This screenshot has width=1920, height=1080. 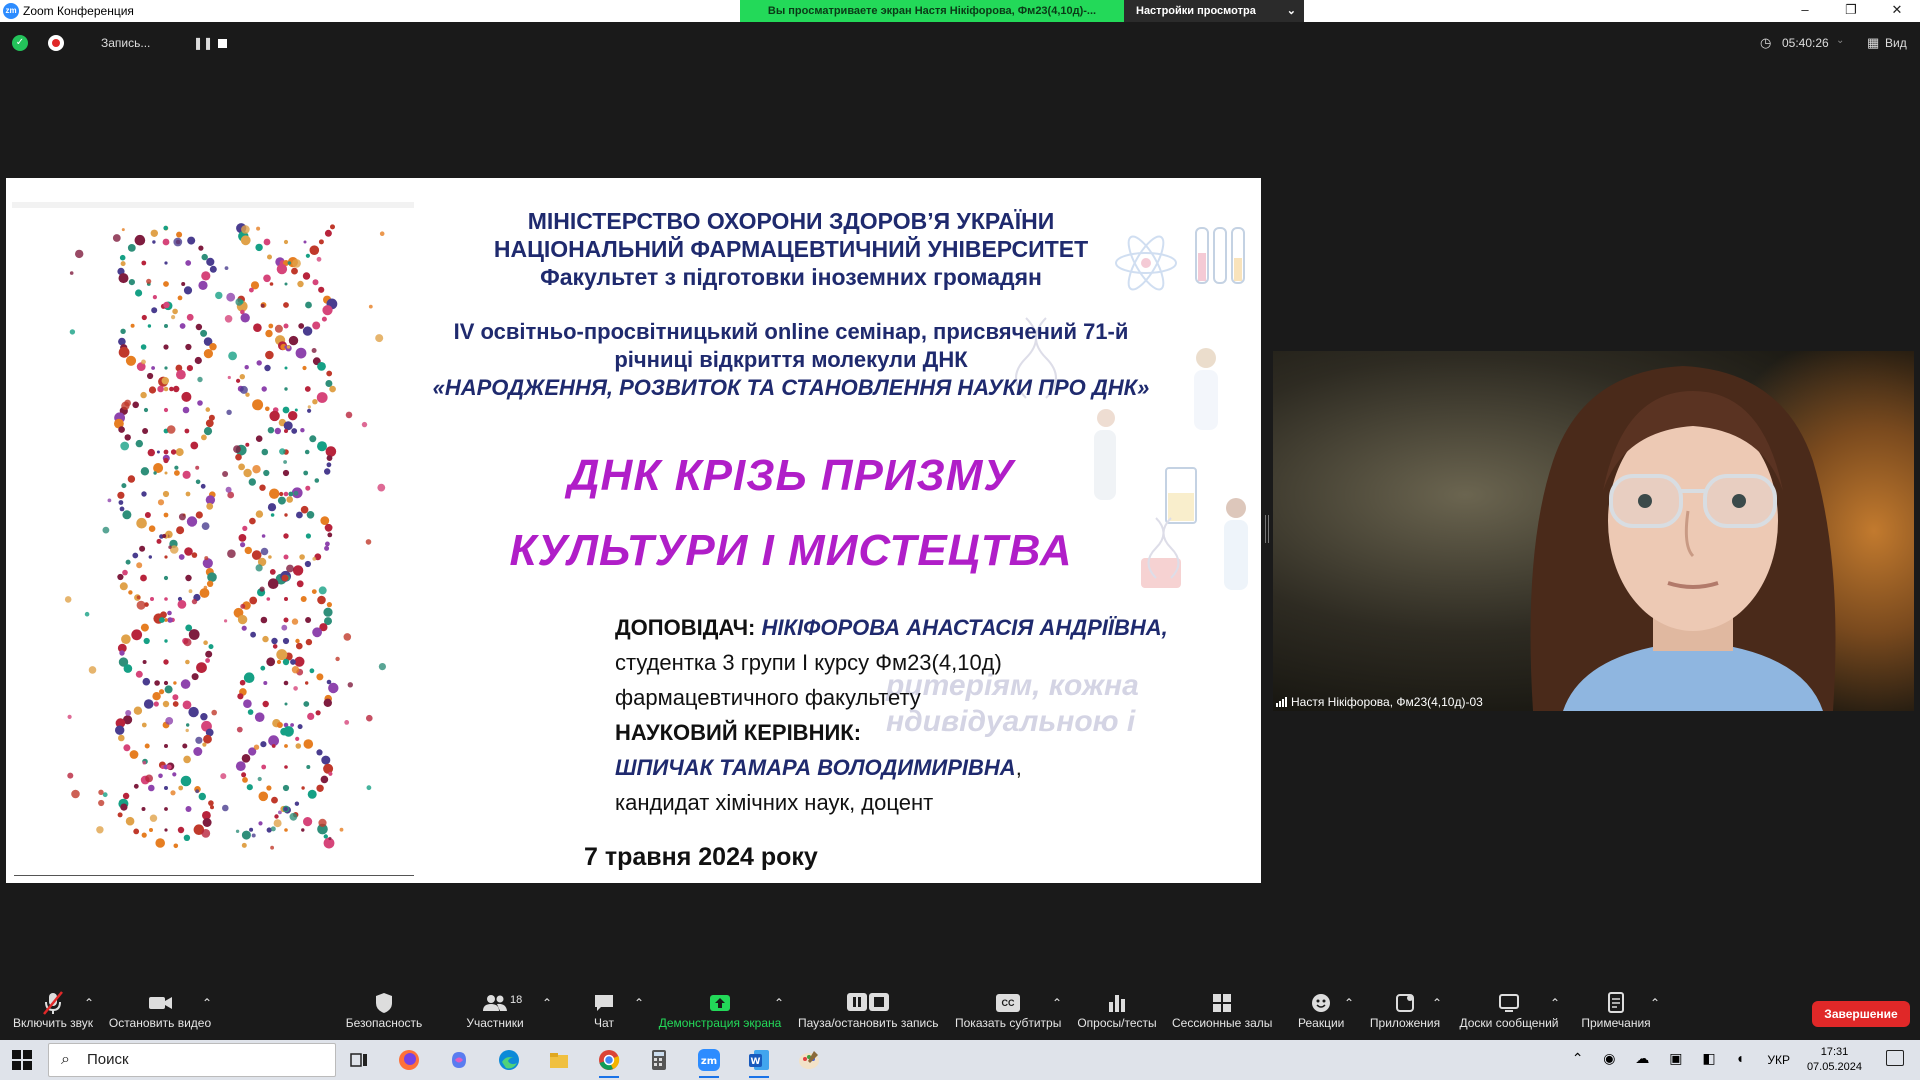 What do you see at coordinates (868, 1010) in the screenshot?
I see `pause-stop-recording-button: Пауза/остановить запись` at bounding box center [868, 1010].